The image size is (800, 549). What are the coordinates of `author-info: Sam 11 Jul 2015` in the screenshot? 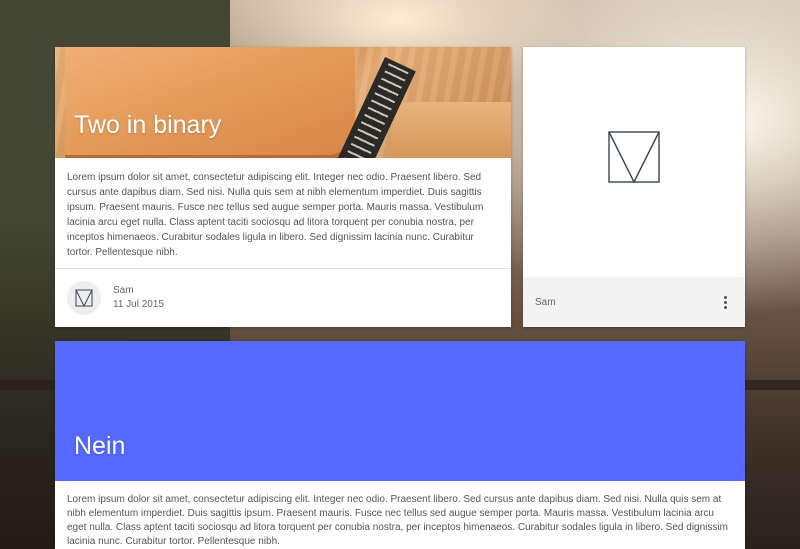 It's located at (138, 298).